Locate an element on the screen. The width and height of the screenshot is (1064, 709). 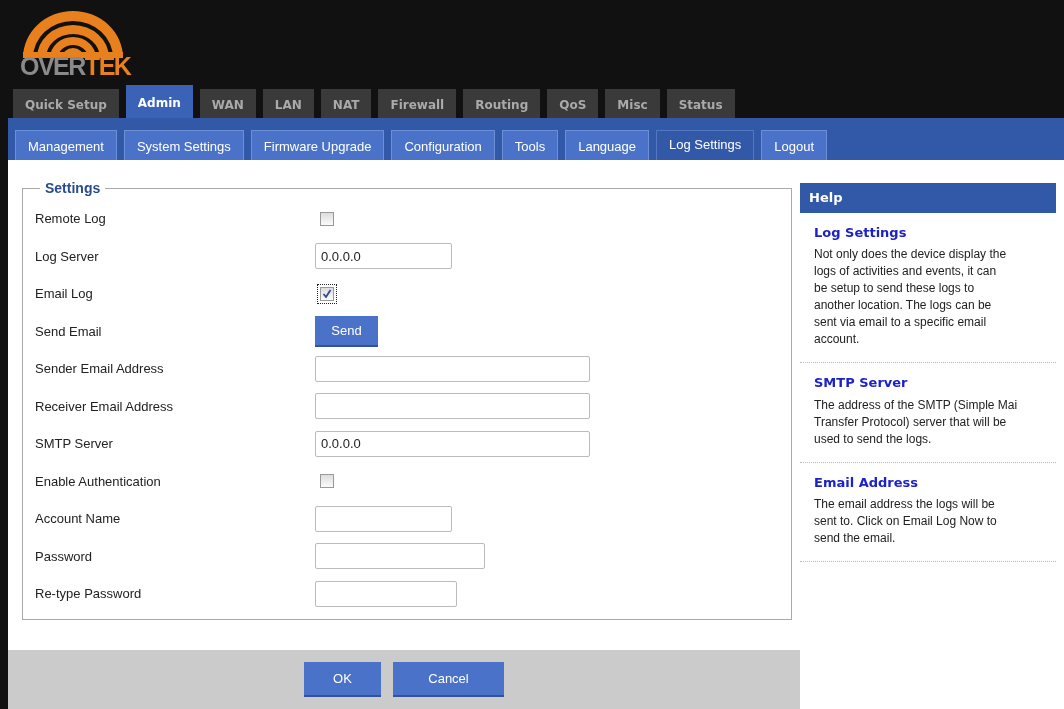
nav-tab: QoS is located at coordinates (573, 104).